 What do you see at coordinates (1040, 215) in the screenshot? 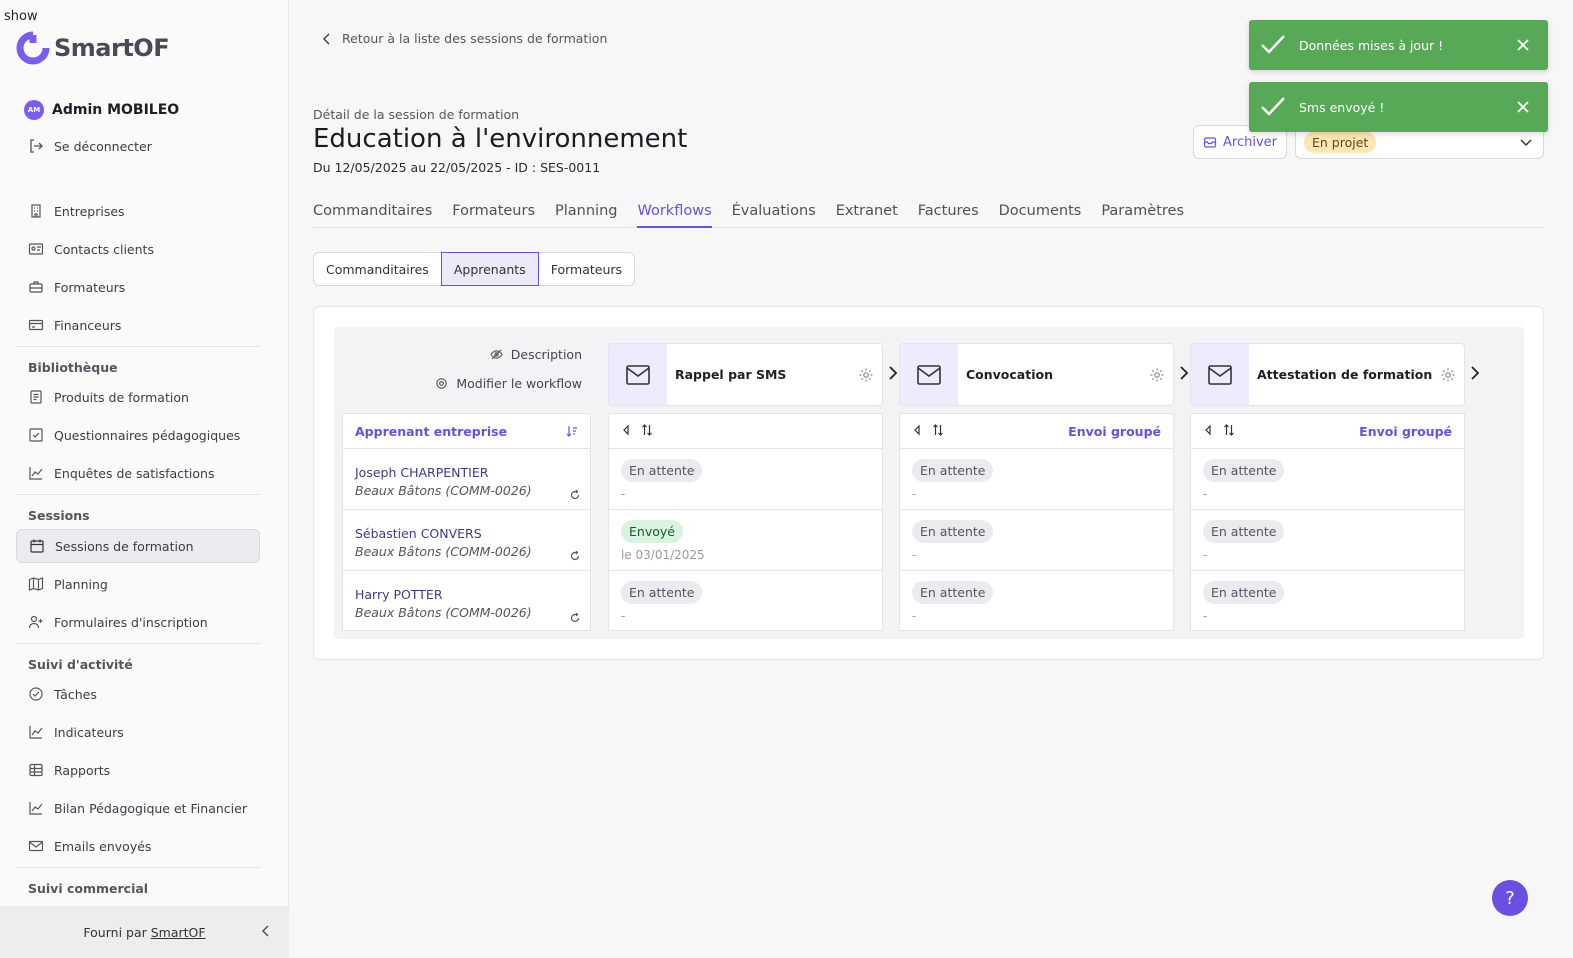
I see `tab-documents: Documents` at bounding box center [1040, 215].